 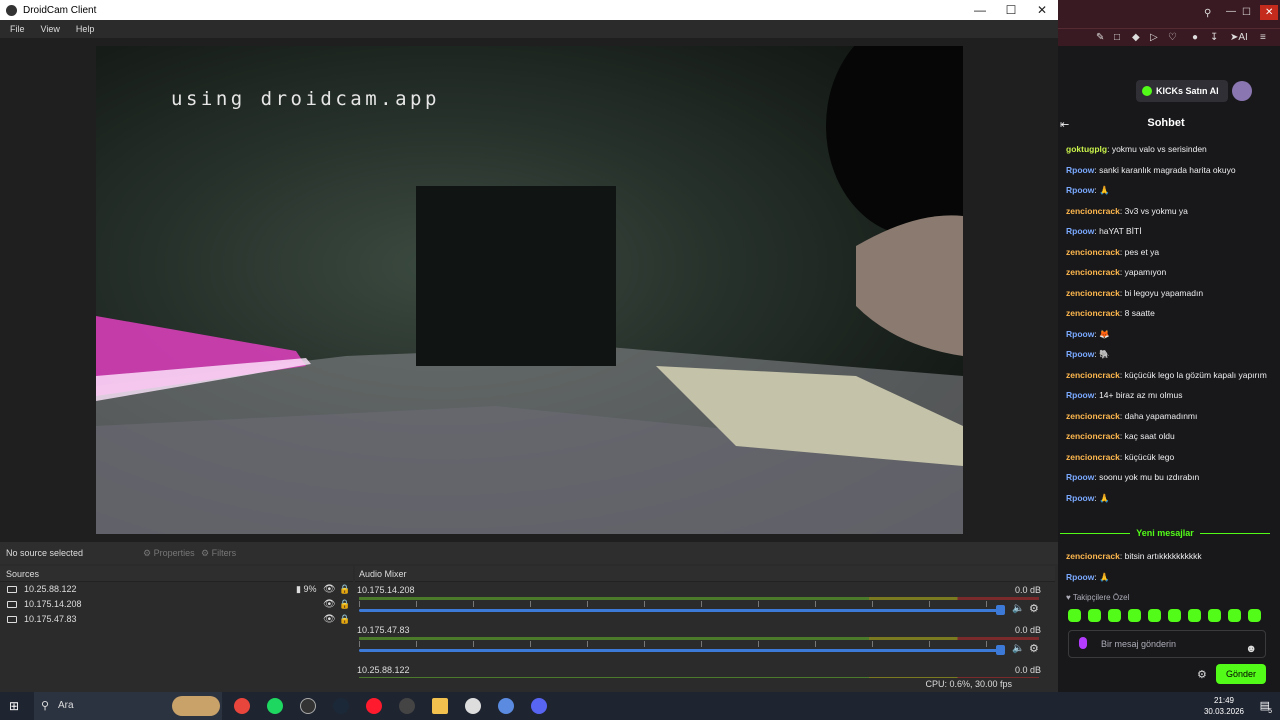 What do you see at coordinates (308, 706) in the screenshot?
I see `droidcam-taskbar-icon` at bounding box center [308, 706].